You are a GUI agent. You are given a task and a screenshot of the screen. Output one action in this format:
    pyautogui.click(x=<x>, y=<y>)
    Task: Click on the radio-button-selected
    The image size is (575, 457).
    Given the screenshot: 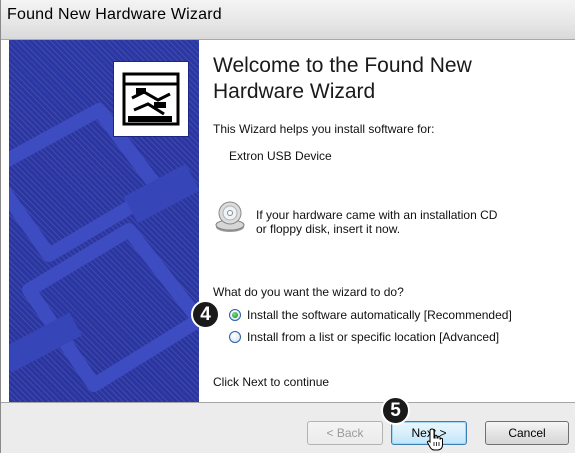 What is the action you would take?
    pyautogui.click(x=235, y=315)
    